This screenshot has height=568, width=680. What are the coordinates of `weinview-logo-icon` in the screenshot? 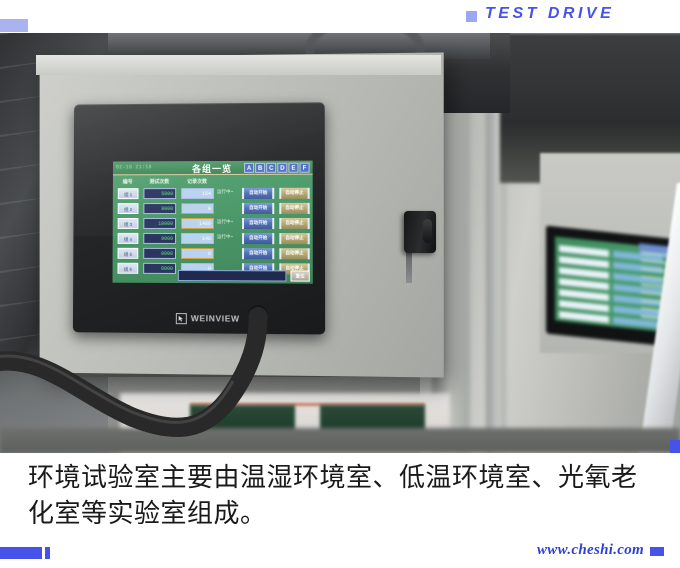 It's located at (181, 318).